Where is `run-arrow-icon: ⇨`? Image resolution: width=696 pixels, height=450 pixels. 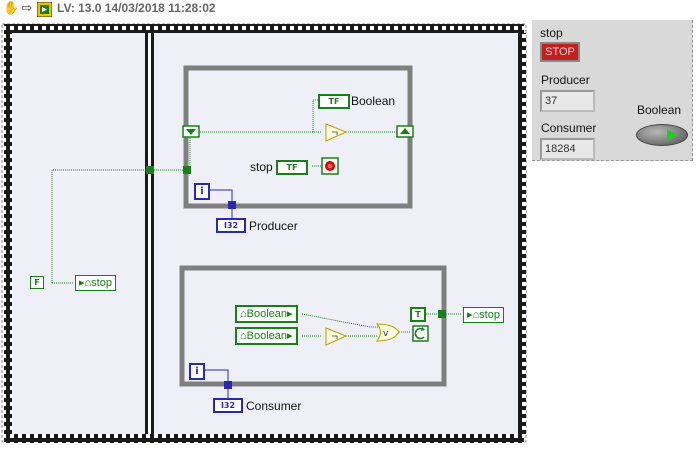 run-arrow-icon: ⇨ is located at coordinates (27, 9).